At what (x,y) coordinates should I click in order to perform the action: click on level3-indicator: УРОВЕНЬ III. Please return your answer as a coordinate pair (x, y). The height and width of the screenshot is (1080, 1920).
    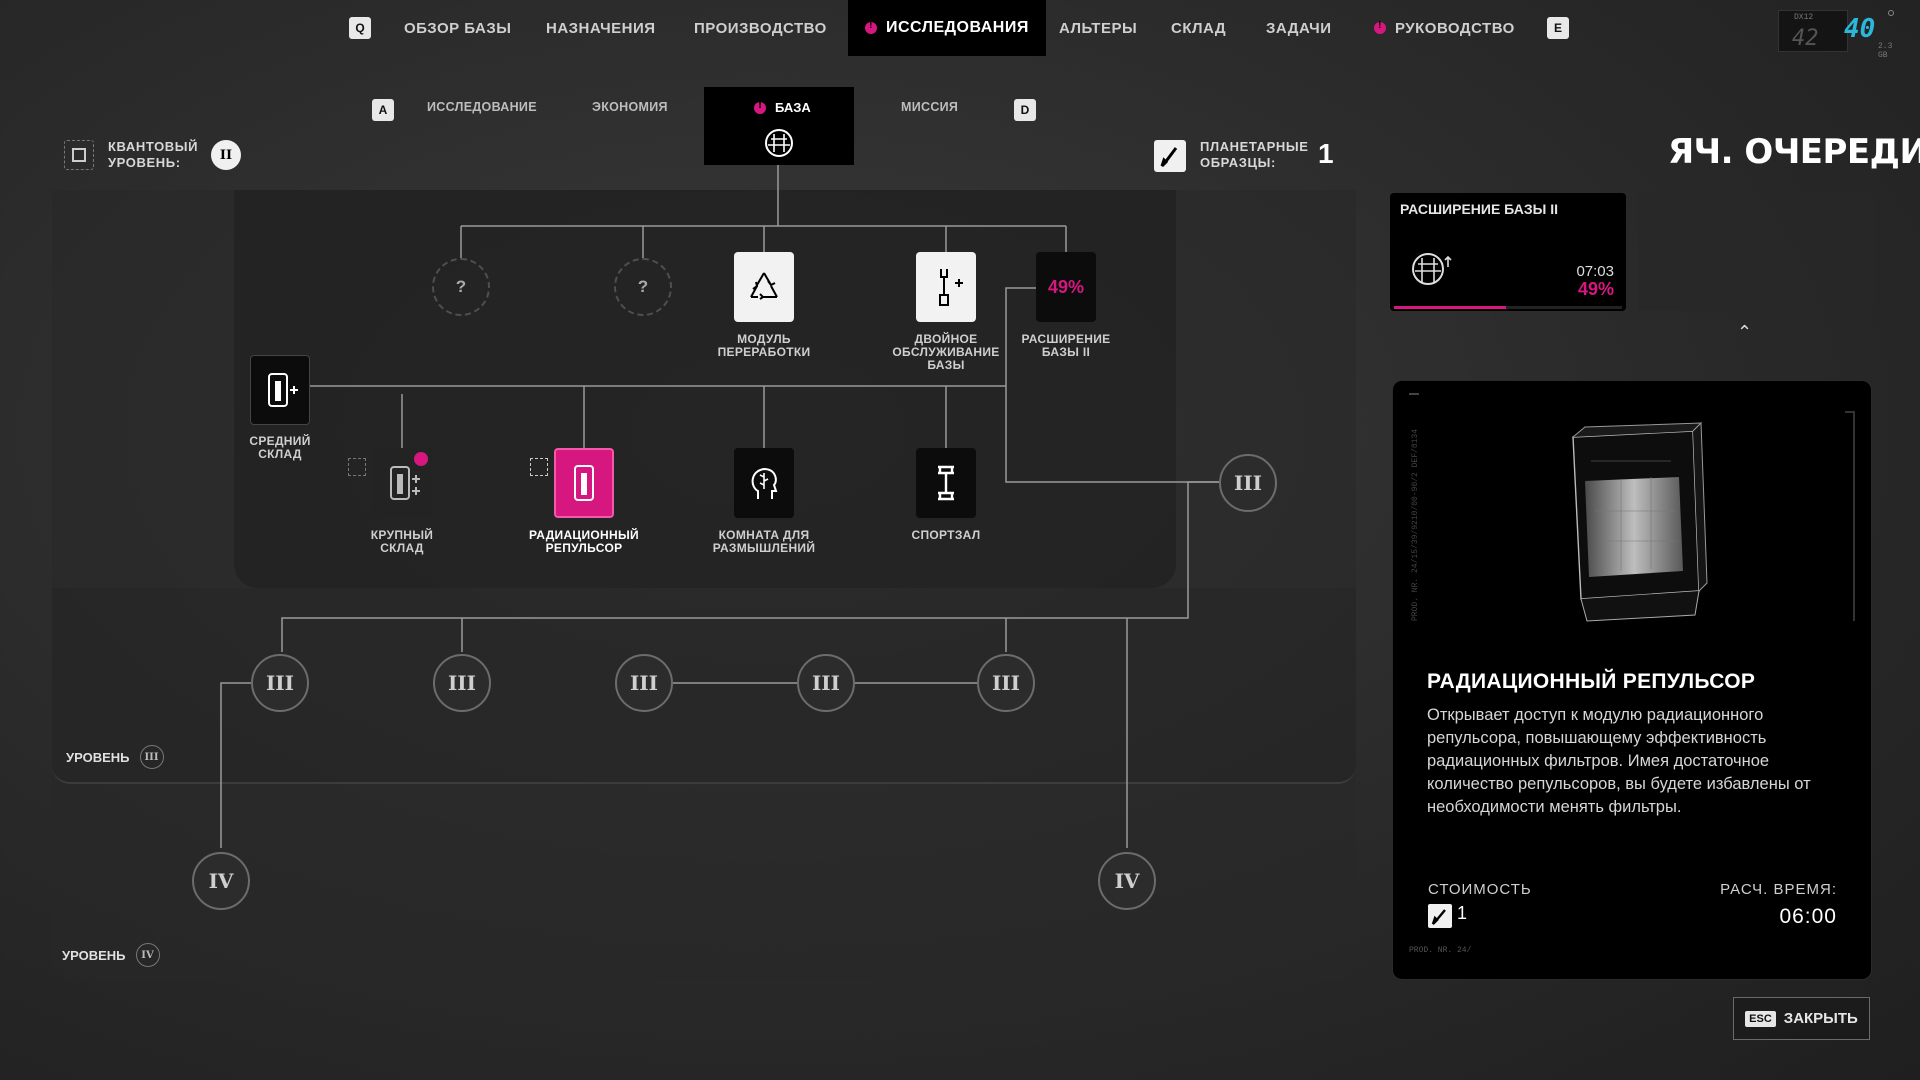
    Looking at the image, I should click on (115, 757).